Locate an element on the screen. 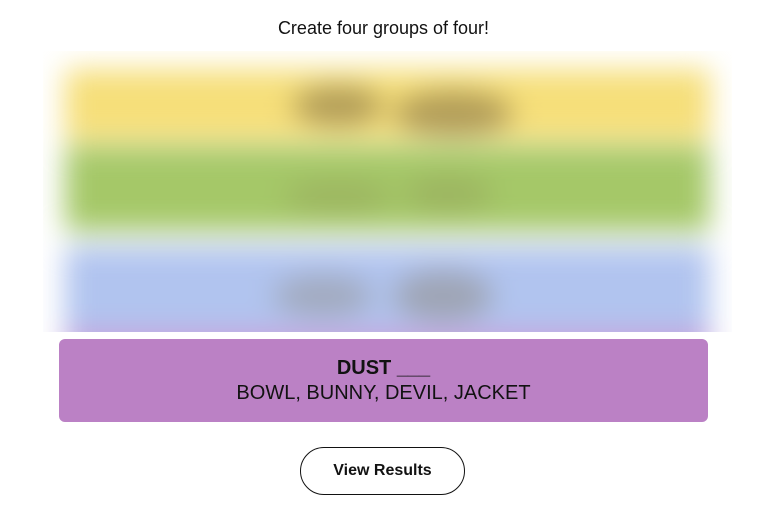 Image resolution: width=783 pixels, height=531 pixels. solved-group-category: DUST ___ is located at coordinates (383, 368).